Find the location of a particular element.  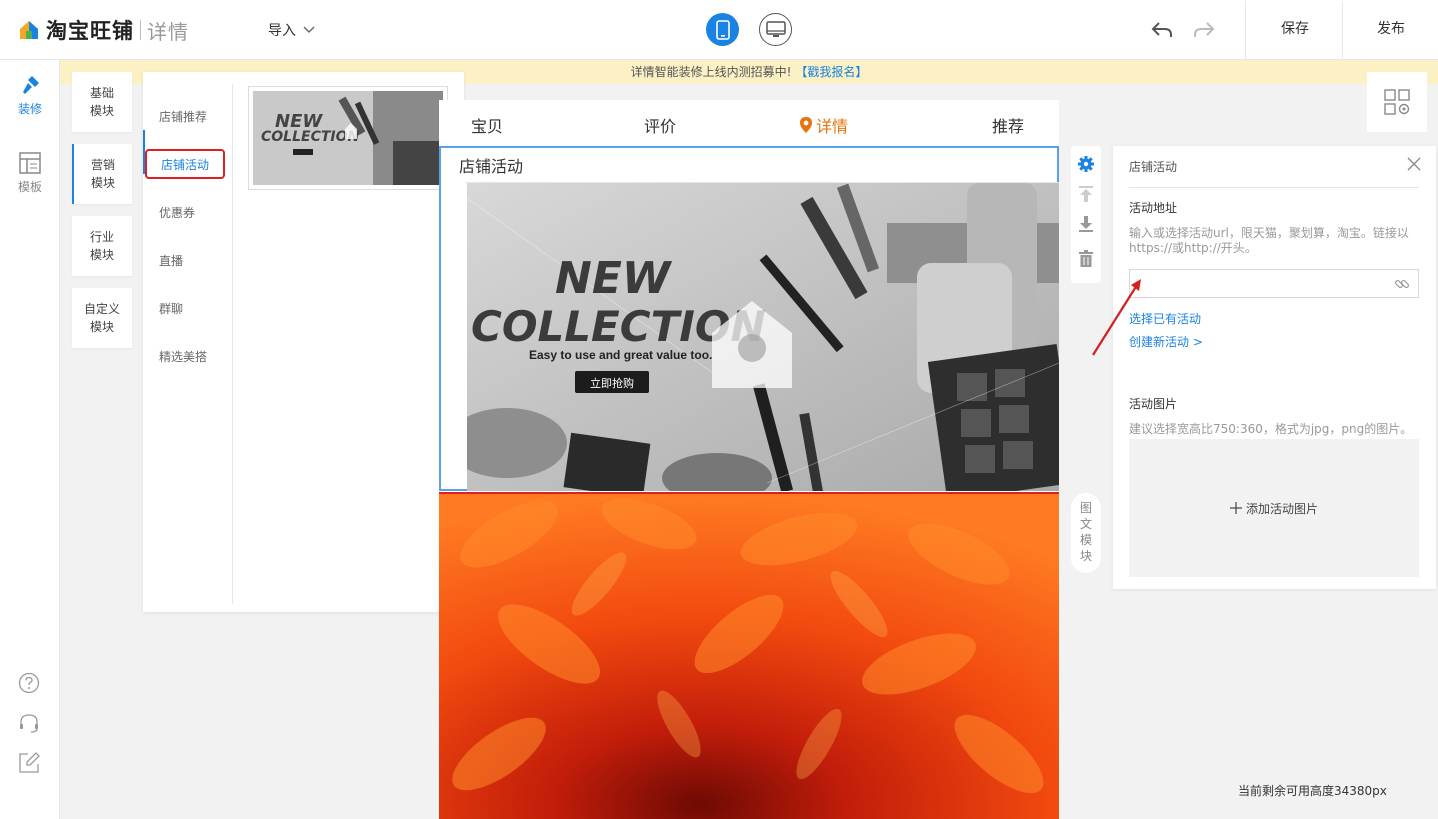

category-basic: 基础 模块 is located at coordinates (102, 102).